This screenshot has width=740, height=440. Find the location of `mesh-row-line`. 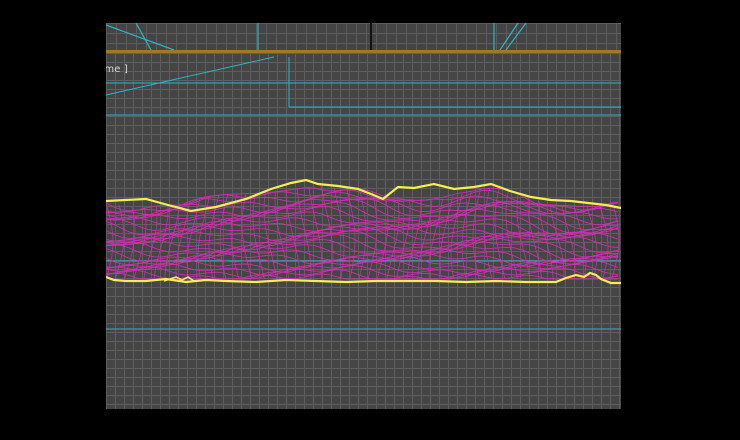

mesh-row-line is located at coordinates (362, 216).